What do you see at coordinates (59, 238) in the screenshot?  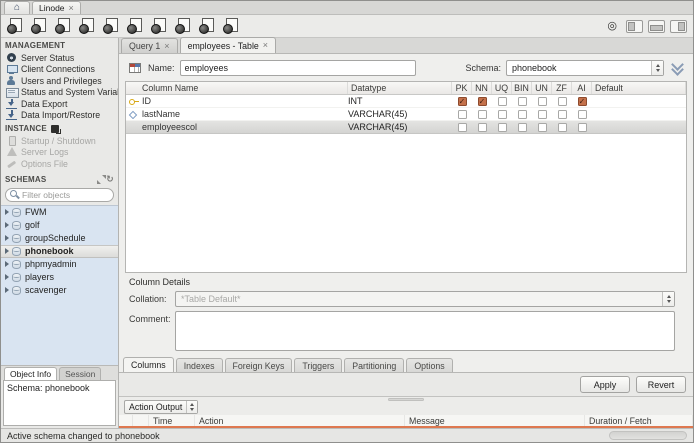 I see `schema-item: groupSchedule` at bounding box center [59, 238].